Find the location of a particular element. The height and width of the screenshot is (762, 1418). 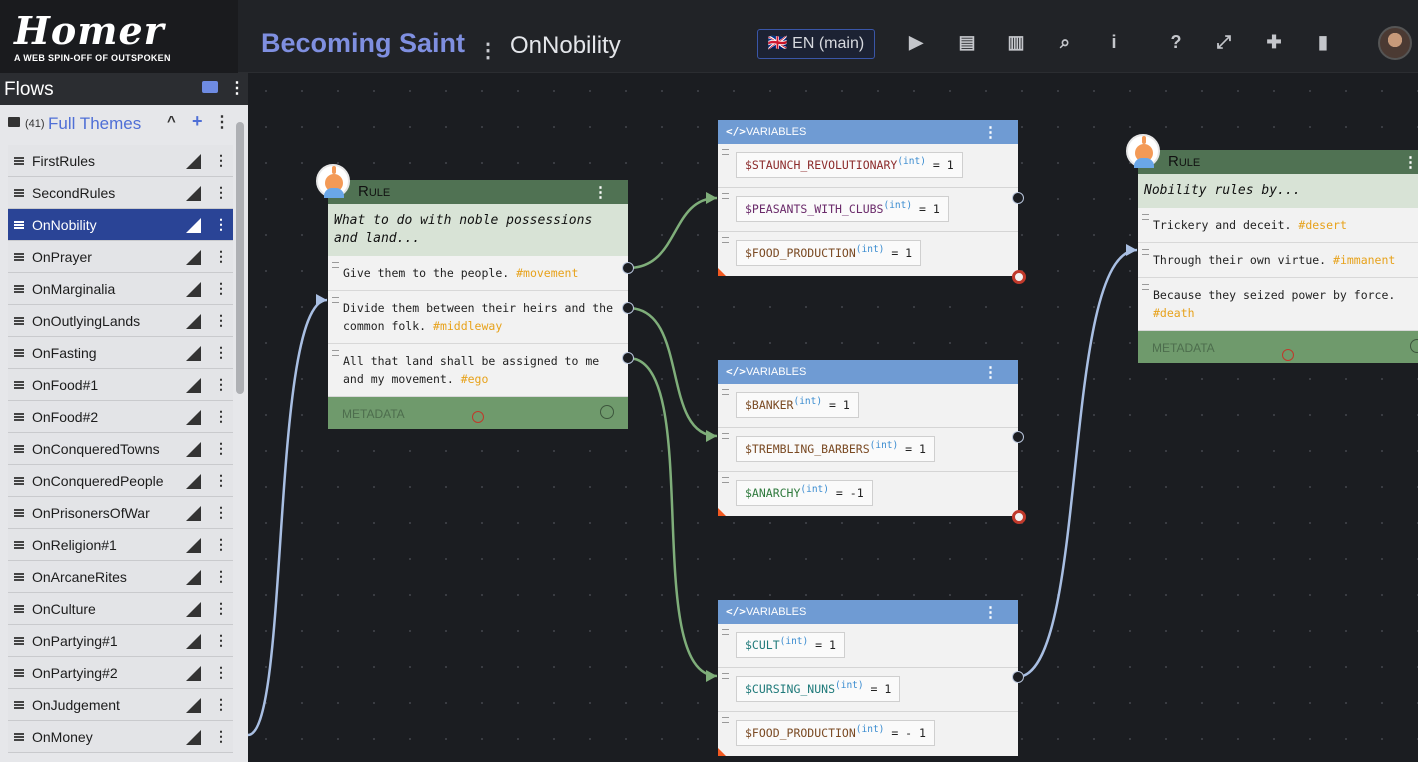

variable-row: $FOOD_PRODUCTION(int) = 1 is located at coordinates (868, 254).